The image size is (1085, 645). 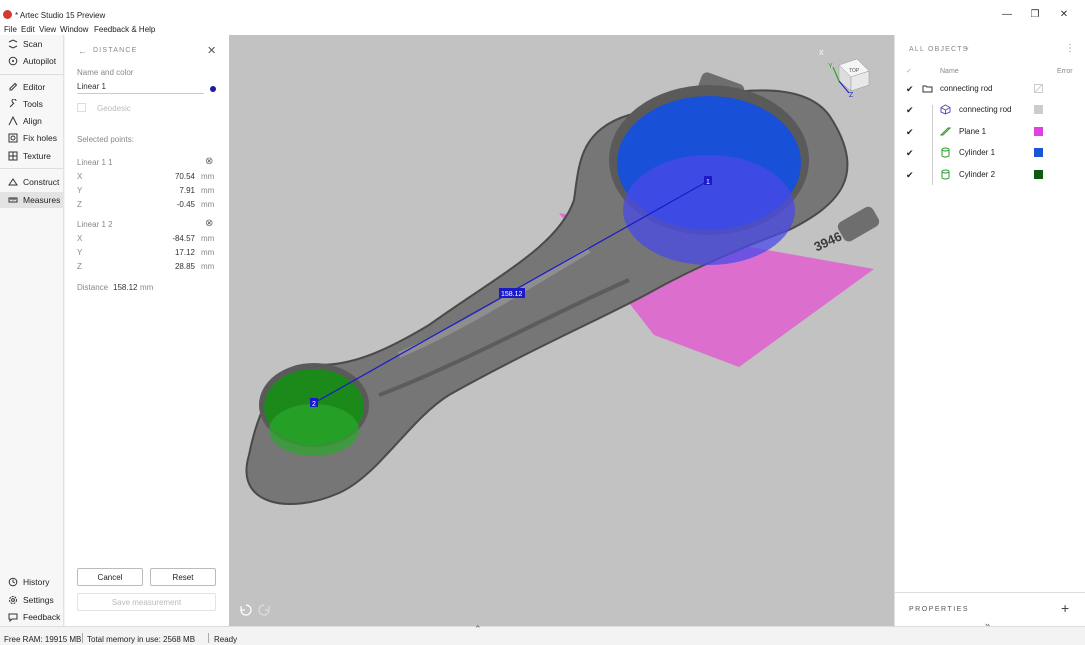 What do you see at coordinates (95, 224) in the screenshot?
I see `point-title: Linear 1 2` at bounding box center [95, 224].